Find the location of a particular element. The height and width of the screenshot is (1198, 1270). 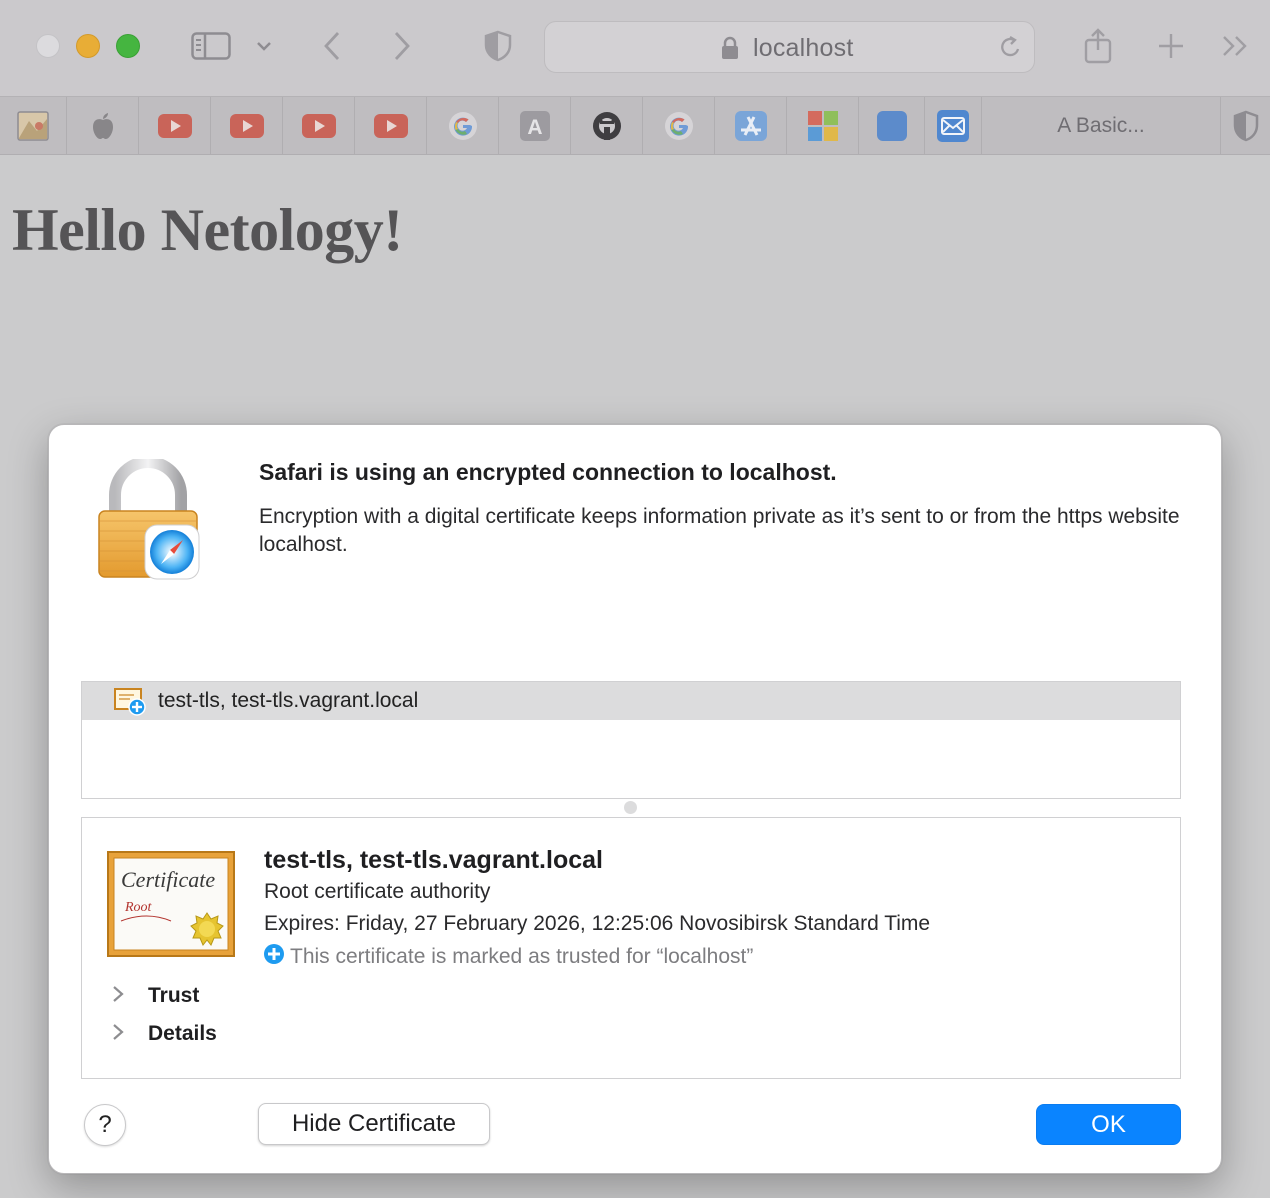

padlock-safari-icon is located at coordinates (149, 522).